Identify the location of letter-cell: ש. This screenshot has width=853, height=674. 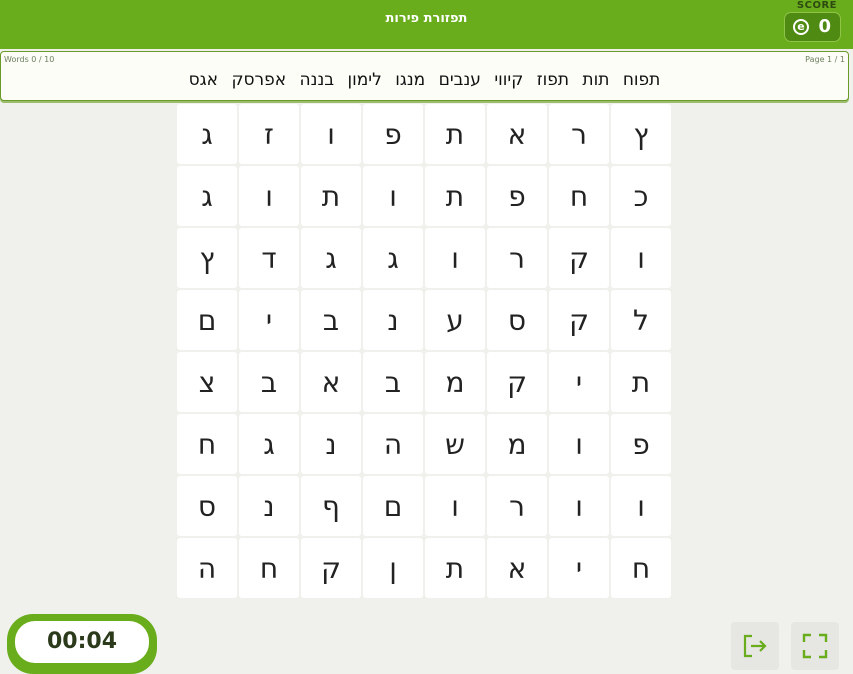
(455, 444).